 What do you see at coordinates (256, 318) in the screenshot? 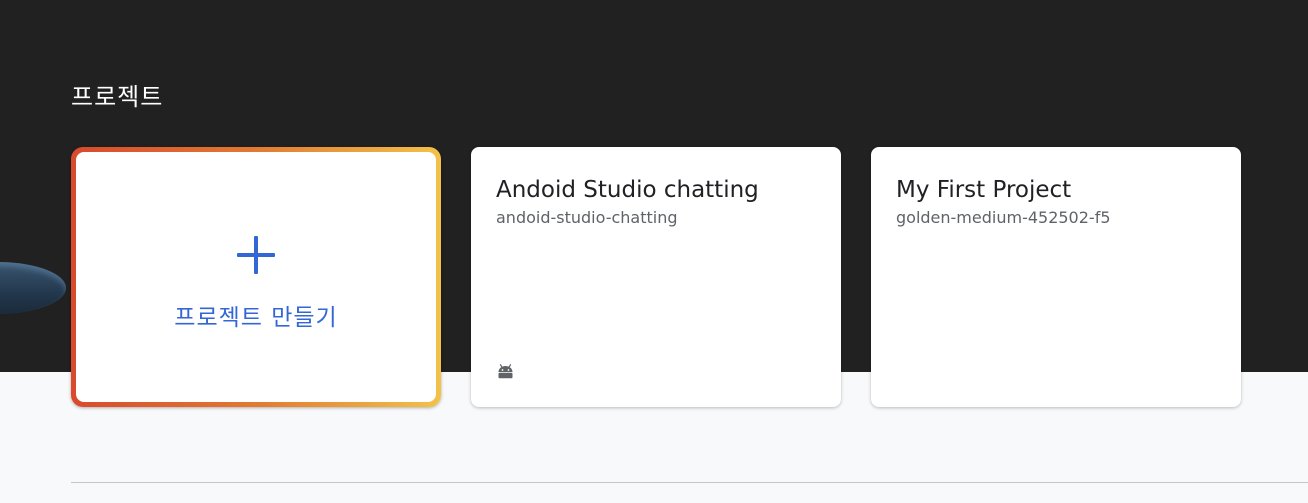
I see `create-project-label: 프로젝트 만들기` at bounding box center [256, 318].